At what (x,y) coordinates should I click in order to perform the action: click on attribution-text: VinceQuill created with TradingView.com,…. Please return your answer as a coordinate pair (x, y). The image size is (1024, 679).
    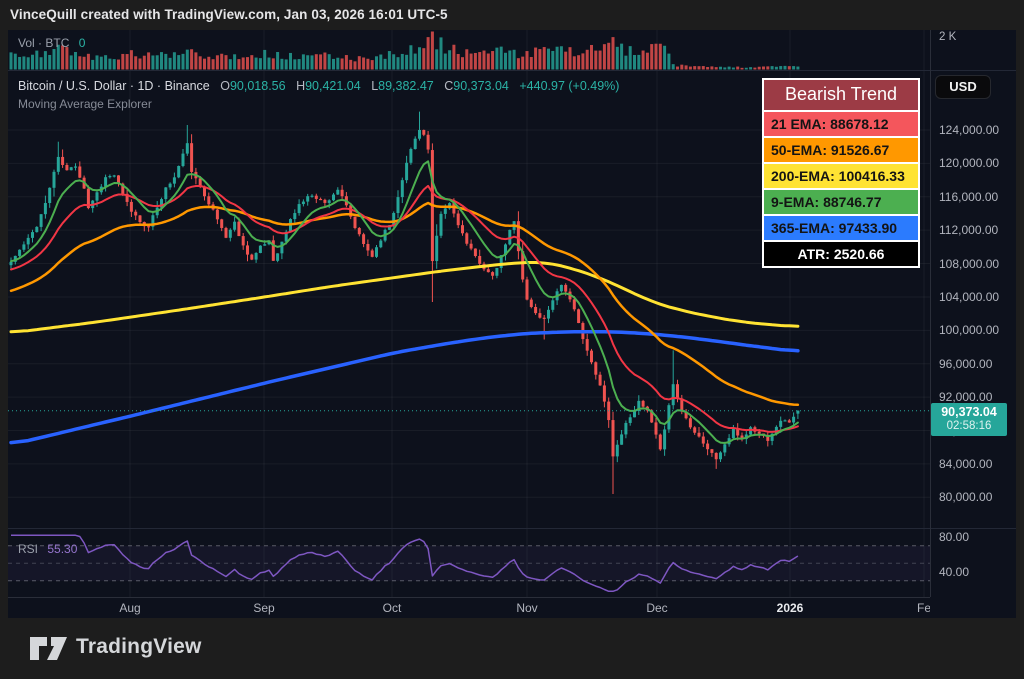
    Looking at the image, I should click on (229, 14).